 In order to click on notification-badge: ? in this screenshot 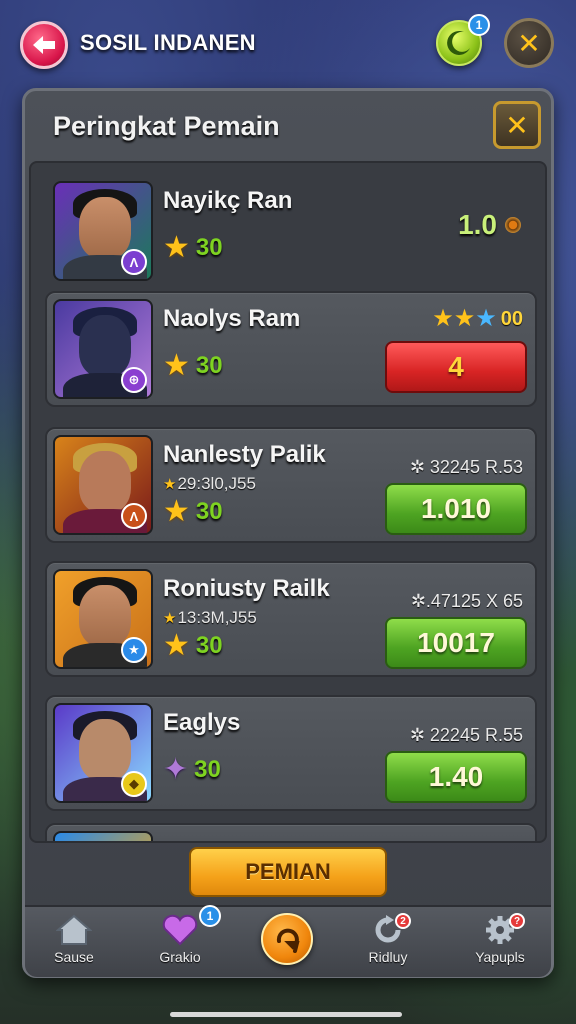, I will do `click(517, 921)`.